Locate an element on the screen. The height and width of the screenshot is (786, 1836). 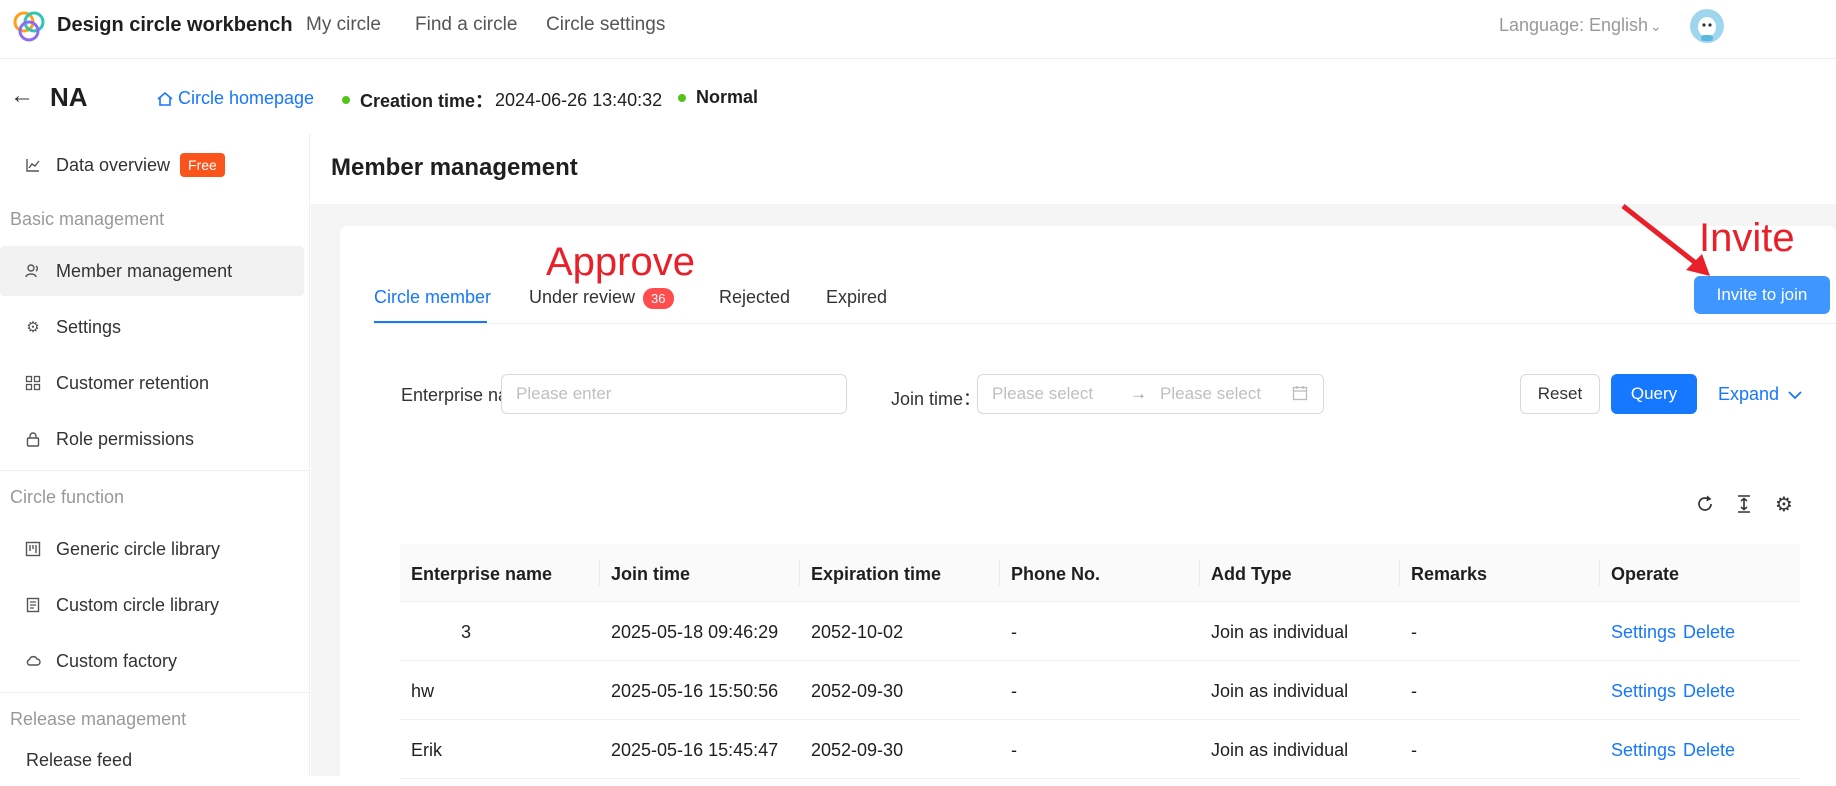
join-time-label: Join time： is located at coordinates (936, 399).